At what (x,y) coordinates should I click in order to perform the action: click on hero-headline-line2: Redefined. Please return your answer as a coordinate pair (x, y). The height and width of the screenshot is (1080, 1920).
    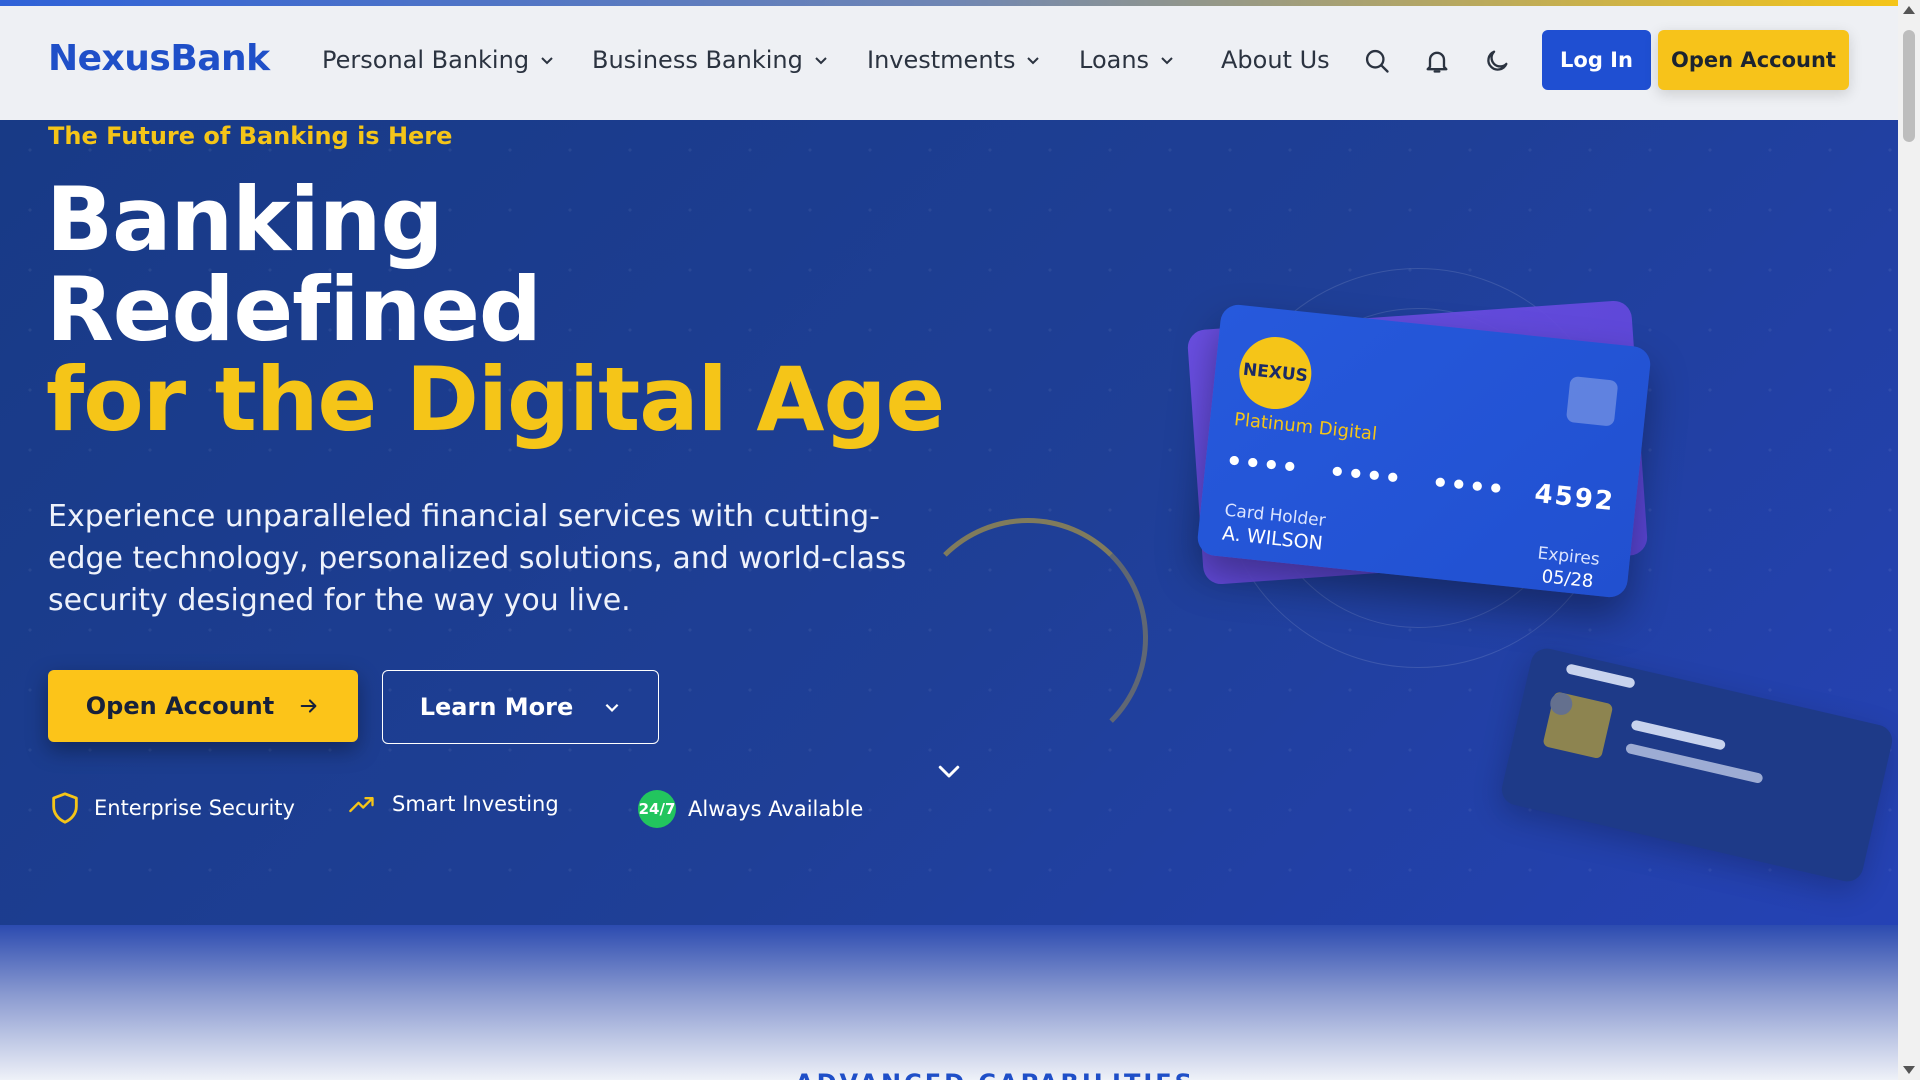
    Looking at the image, I should click on (294, 309).